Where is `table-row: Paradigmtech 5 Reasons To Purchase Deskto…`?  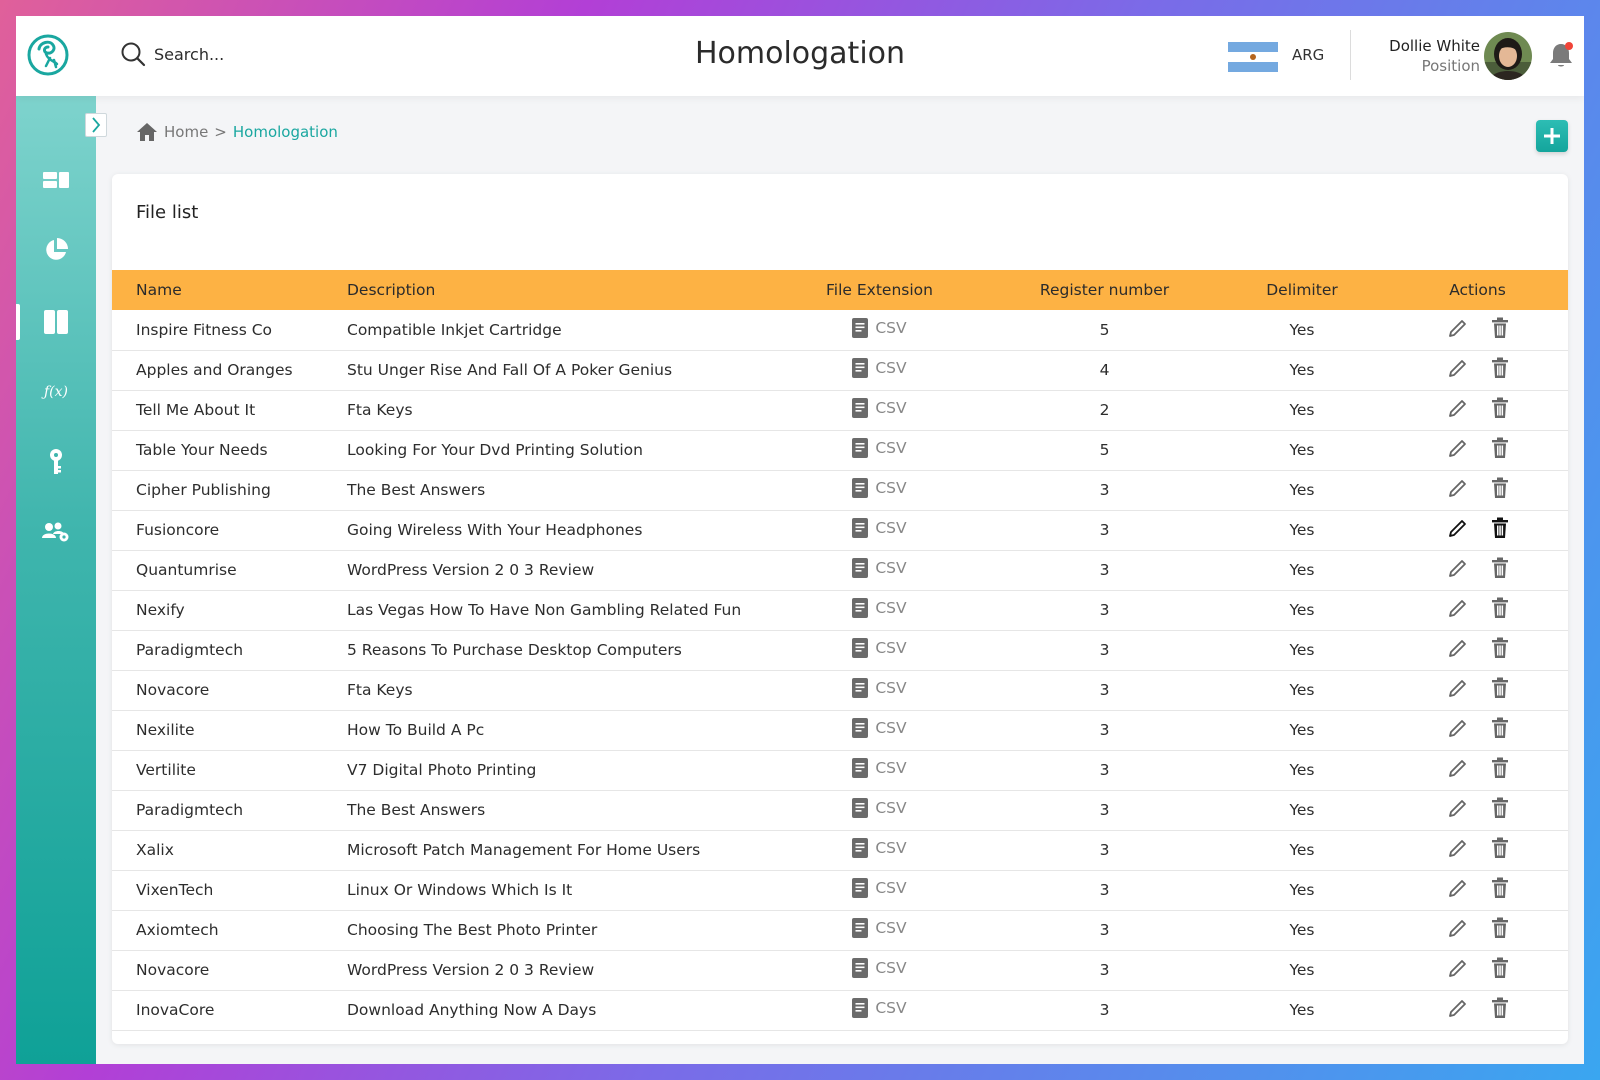 table-row: Paradigmtech 5 Reasons To Purchase Deskto… is located at coordinates (840, 650).